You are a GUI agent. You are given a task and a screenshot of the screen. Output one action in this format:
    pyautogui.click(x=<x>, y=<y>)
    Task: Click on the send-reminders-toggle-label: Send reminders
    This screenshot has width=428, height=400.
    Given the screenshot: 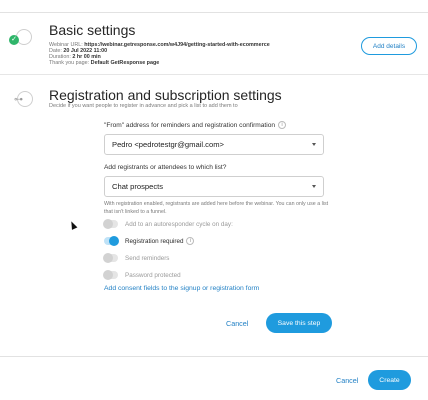 What is the action you would take?
    pyautogui.click(x=147, y=258)
    